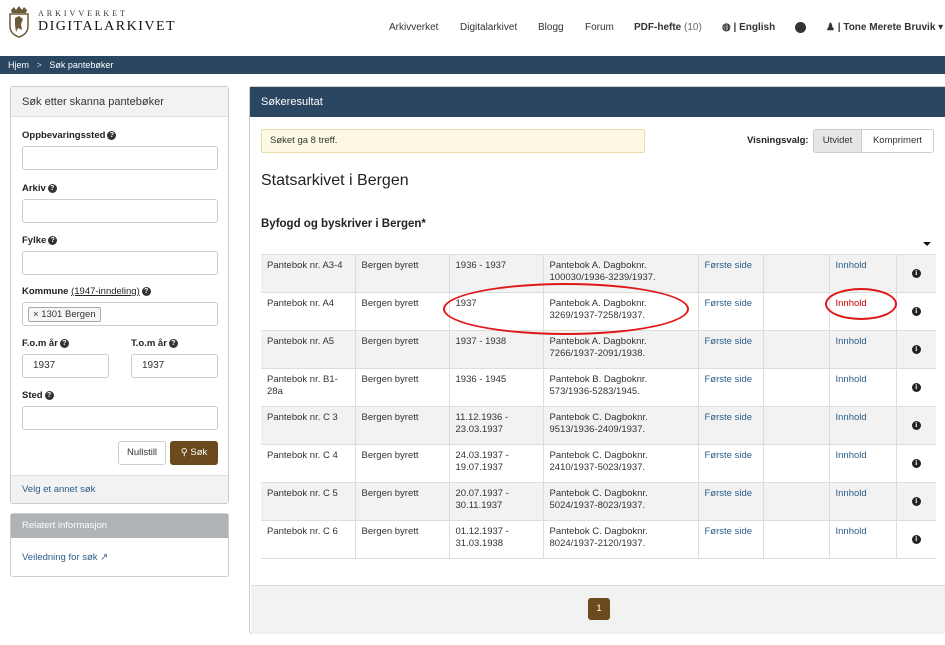  Describe the element at coordinates (120, 263) in the screenshot. I see `county-input` at that location.